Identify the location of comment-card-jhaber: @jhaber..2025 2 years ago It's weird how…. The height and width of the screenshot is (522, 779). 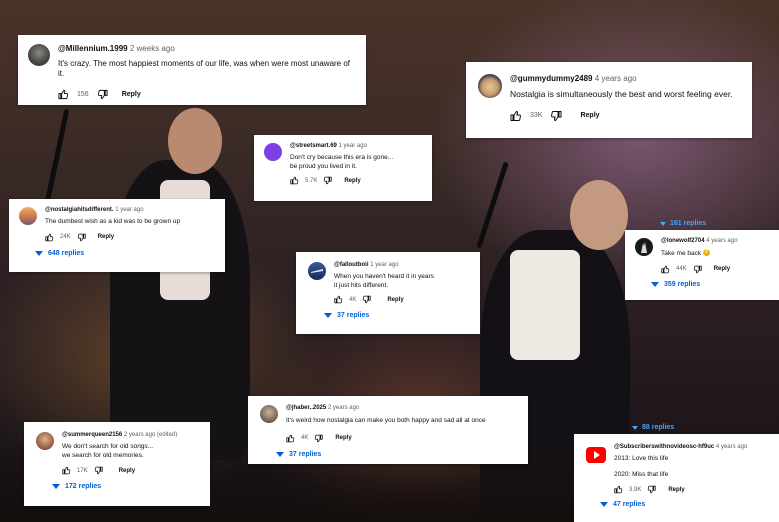
(388, 430).